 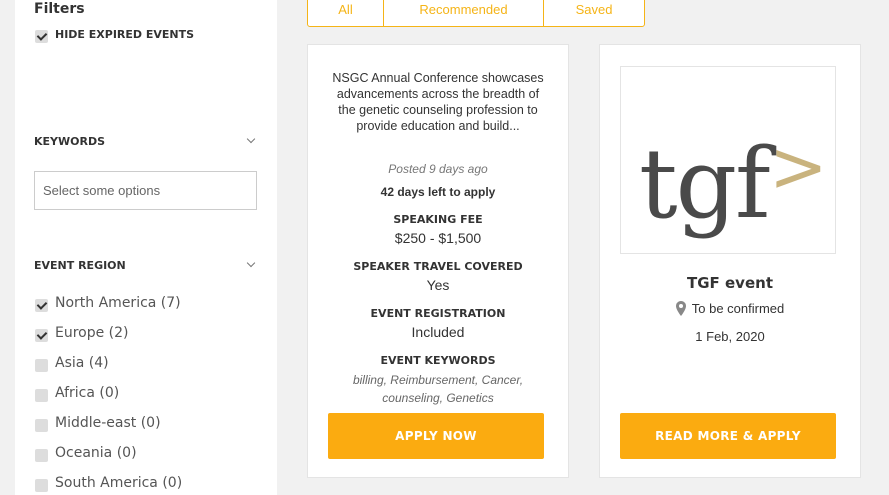 What do you see at coordinates (438, 169) in the screenshot?
I see `posted-time: Posted 9 days ago` at bounding box center [438, 169].